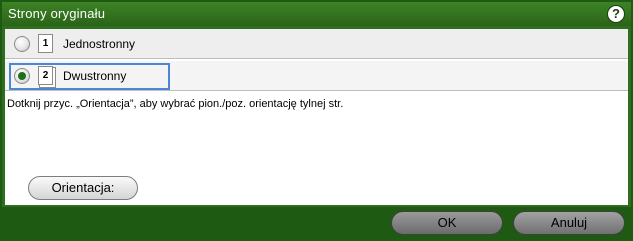  What do you see at coordinates (83, 188) in the screenshot?
I see `orientation-button: Orientacja:` at bounding box center [83, 188].